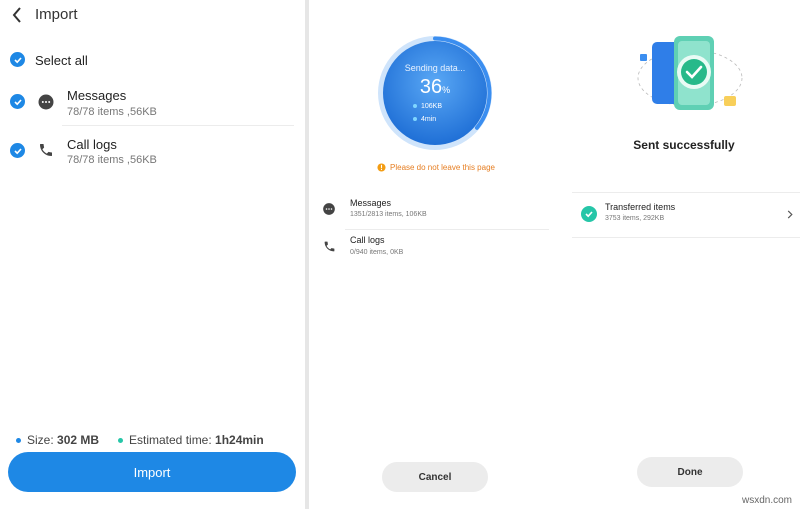  I want to click on percent-unit: %, so click(446, 90).